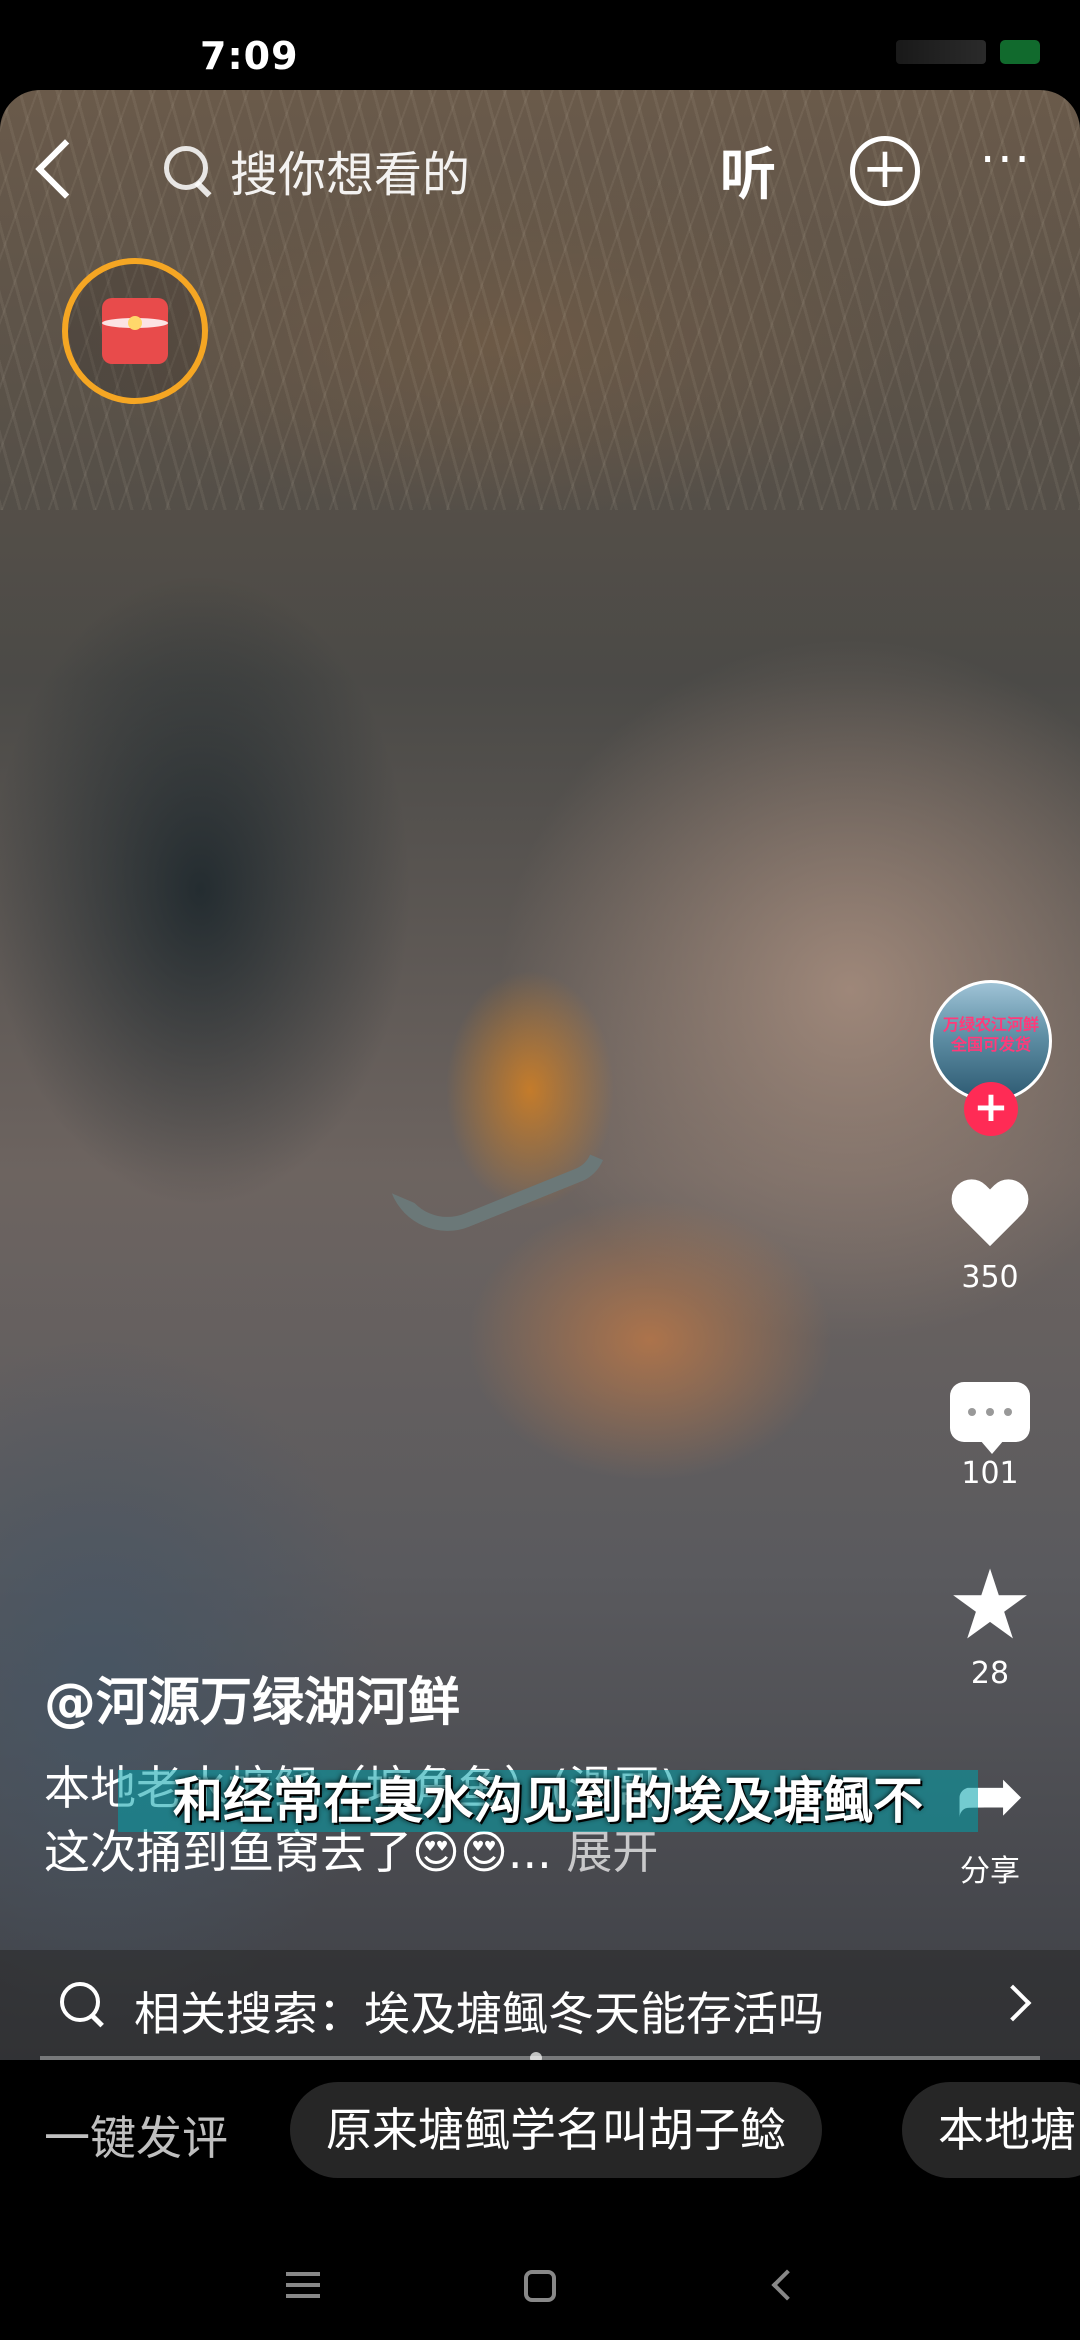  What do you see at coordinates (612, 1852) in the screenshot?
I see `expand-button: 展开` at bounding box center [612, 1852].